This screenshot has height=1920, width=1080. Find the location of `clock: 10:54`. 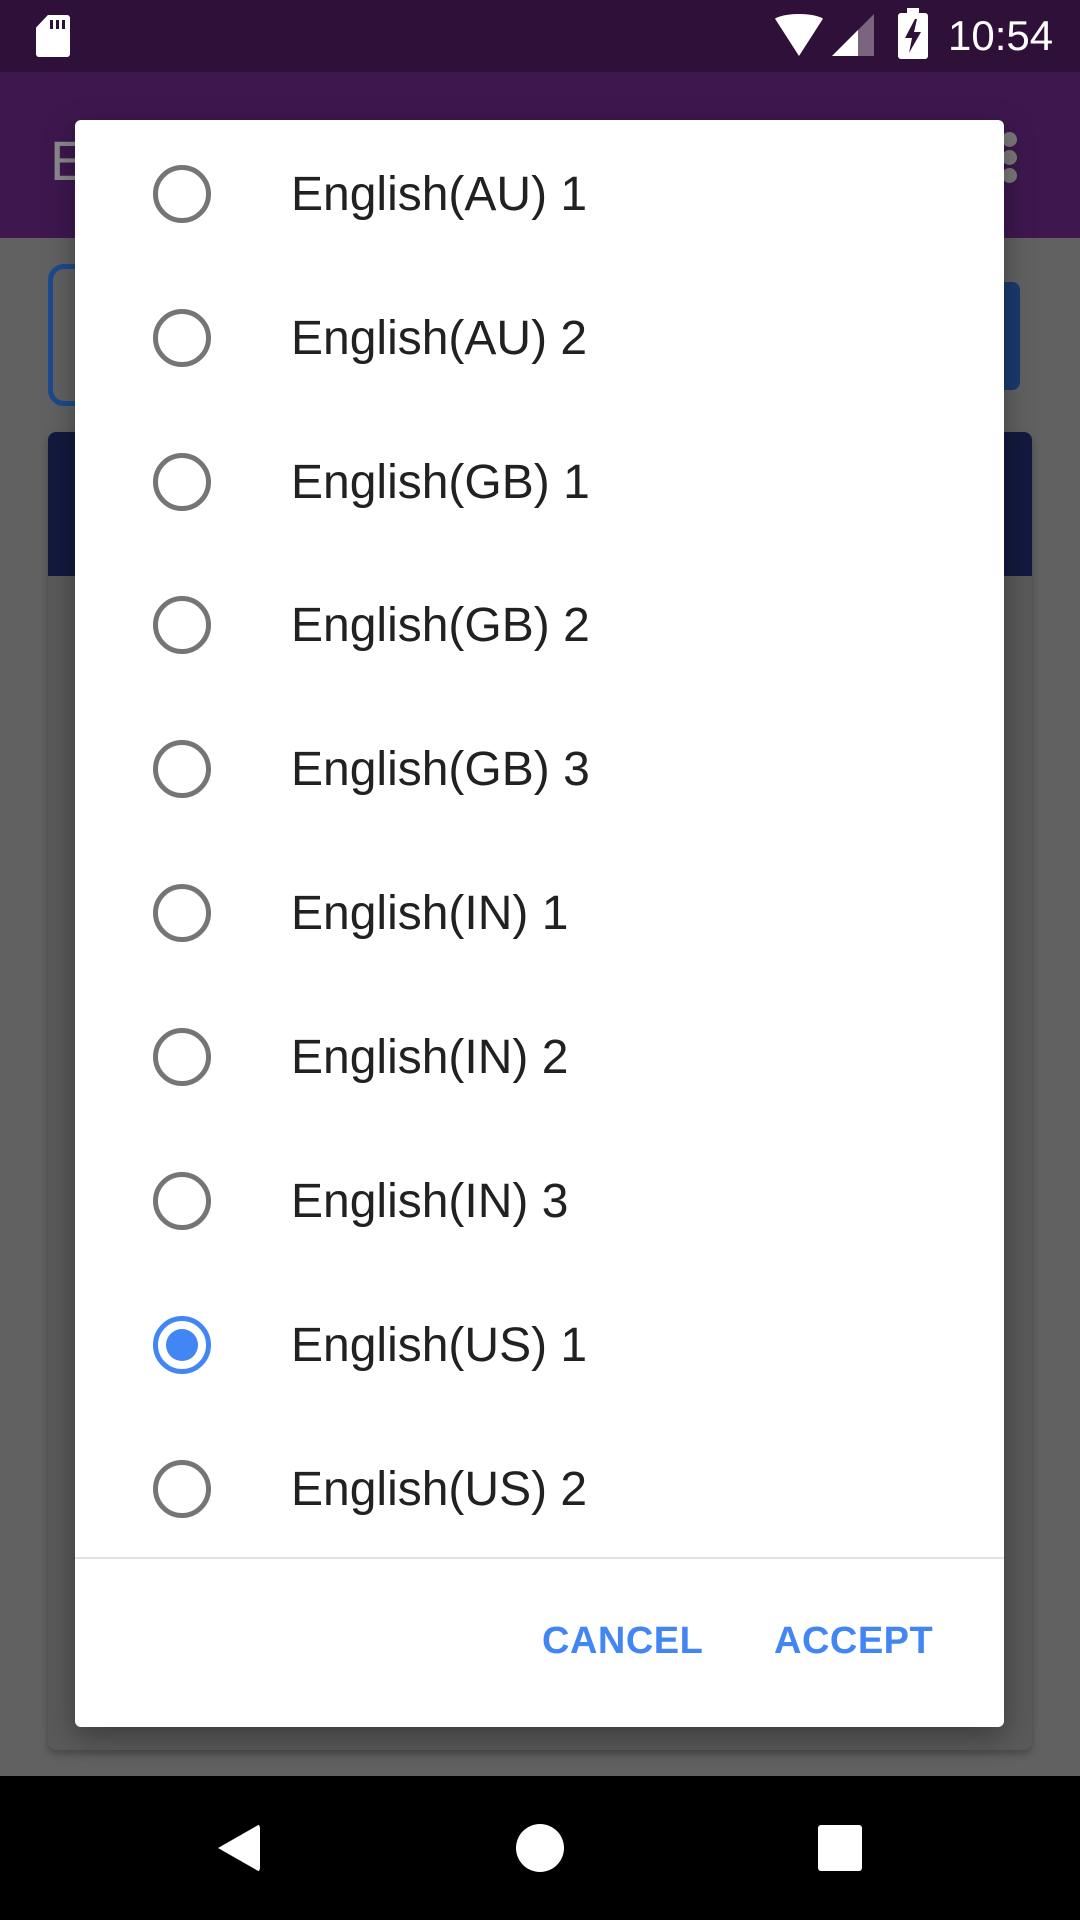

clock: 10:54 is located at coordinates (1001, 35).